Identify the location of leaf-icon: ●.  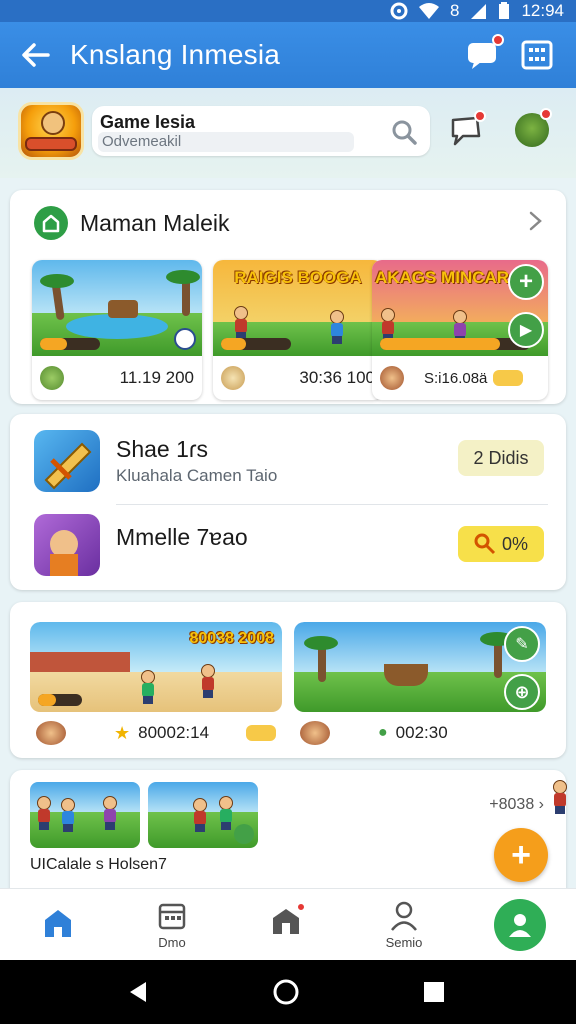
(383, 732).